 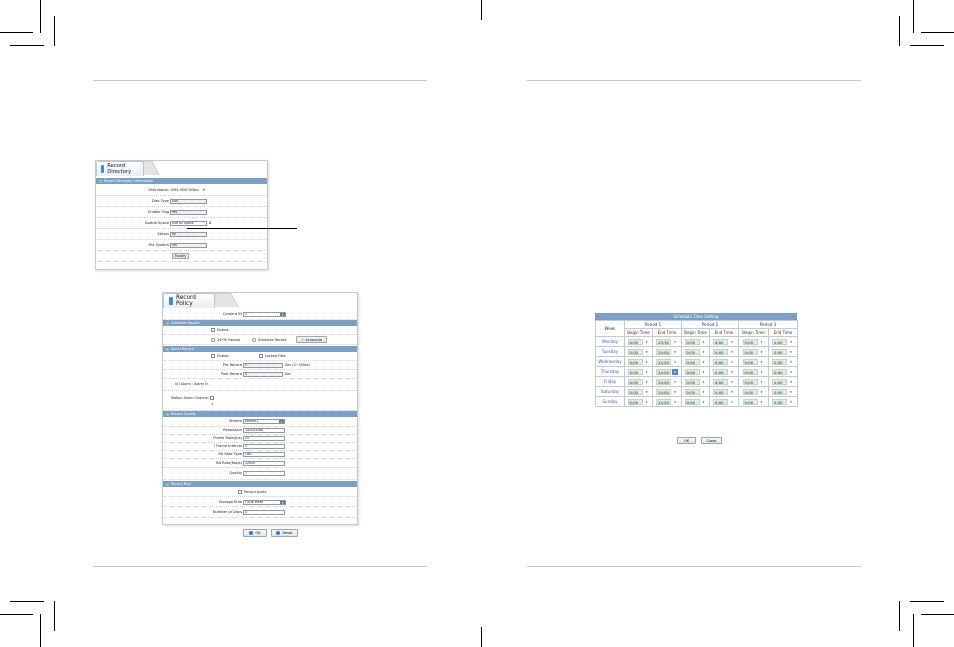 I want to click on disk-name-dropdown-icon: ▾, so click(x=204, y=190).